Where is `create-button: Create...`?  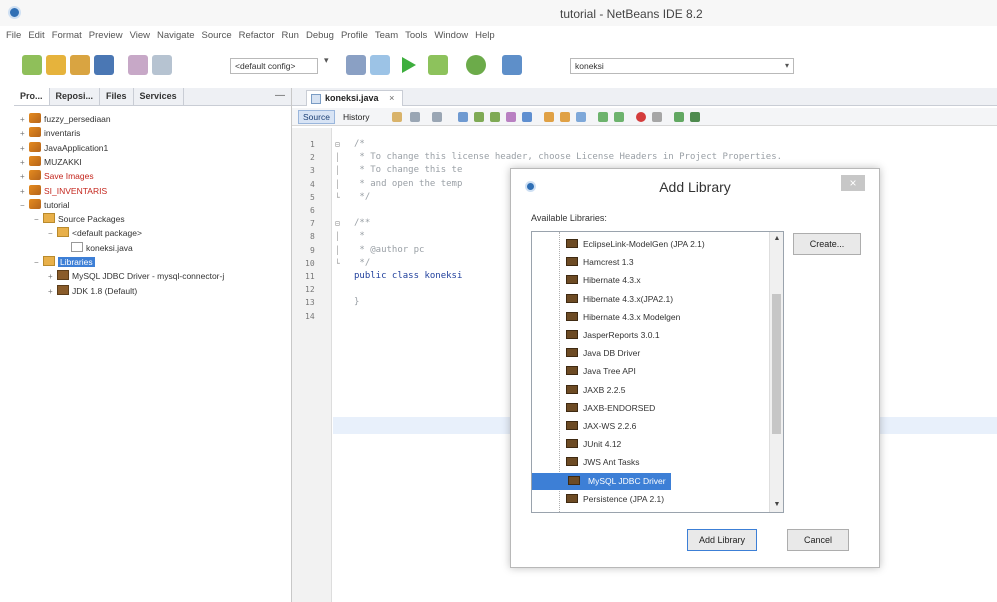
create-button: Create... is located at coordinates (827, 244).